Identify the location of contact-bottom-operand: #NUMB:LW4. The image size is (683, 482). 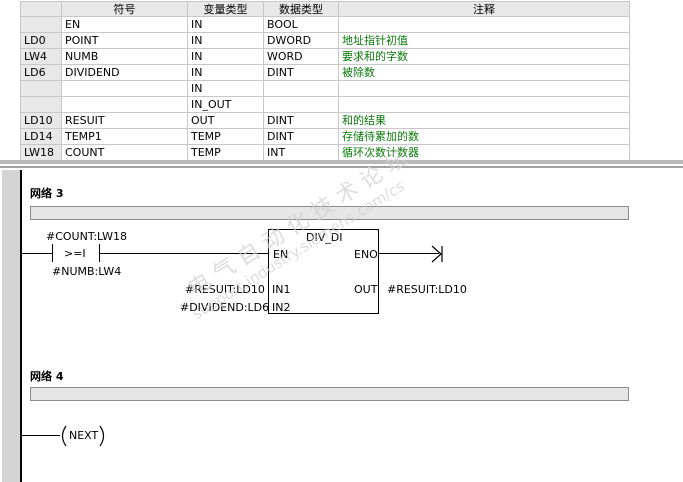
(86, 271).